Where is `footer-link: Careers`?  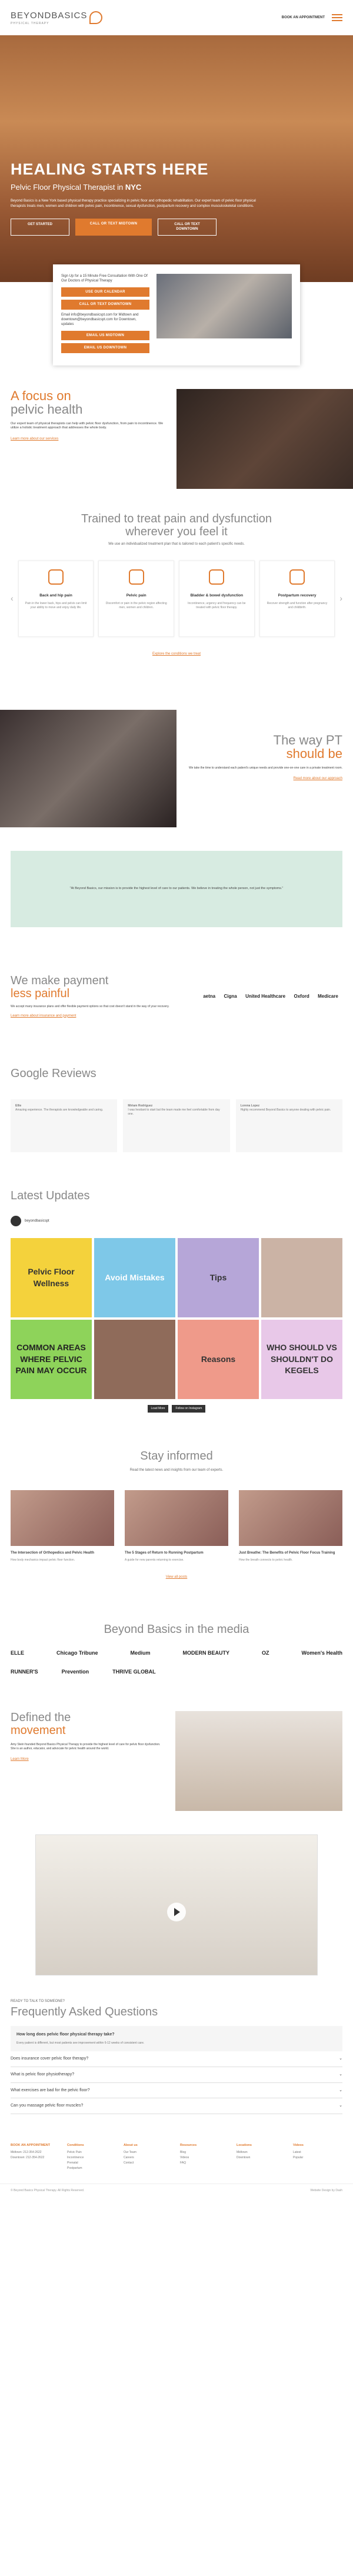 footer-link: Careers is located at coordinates (148, 2158).